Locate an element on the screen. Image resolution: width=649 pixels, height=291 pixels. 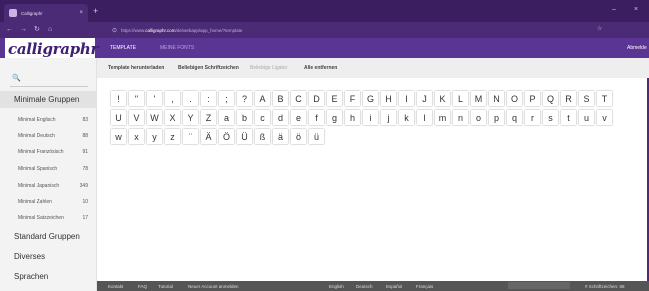
character-tile: Ä is located at coordinates (208, 136).